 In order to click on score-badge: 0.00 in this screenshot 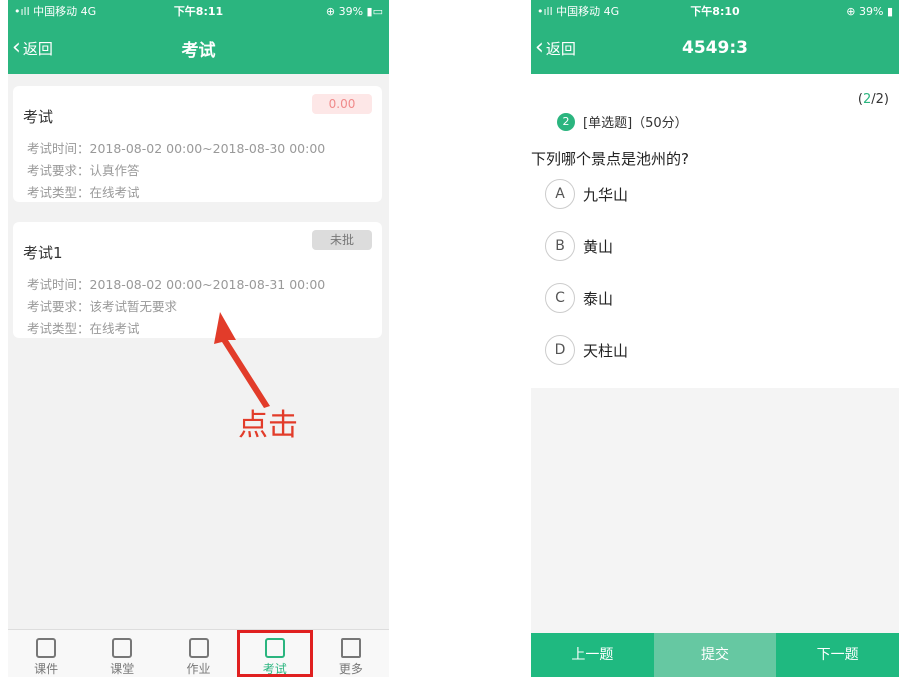, I will do `click(342, 104)`.